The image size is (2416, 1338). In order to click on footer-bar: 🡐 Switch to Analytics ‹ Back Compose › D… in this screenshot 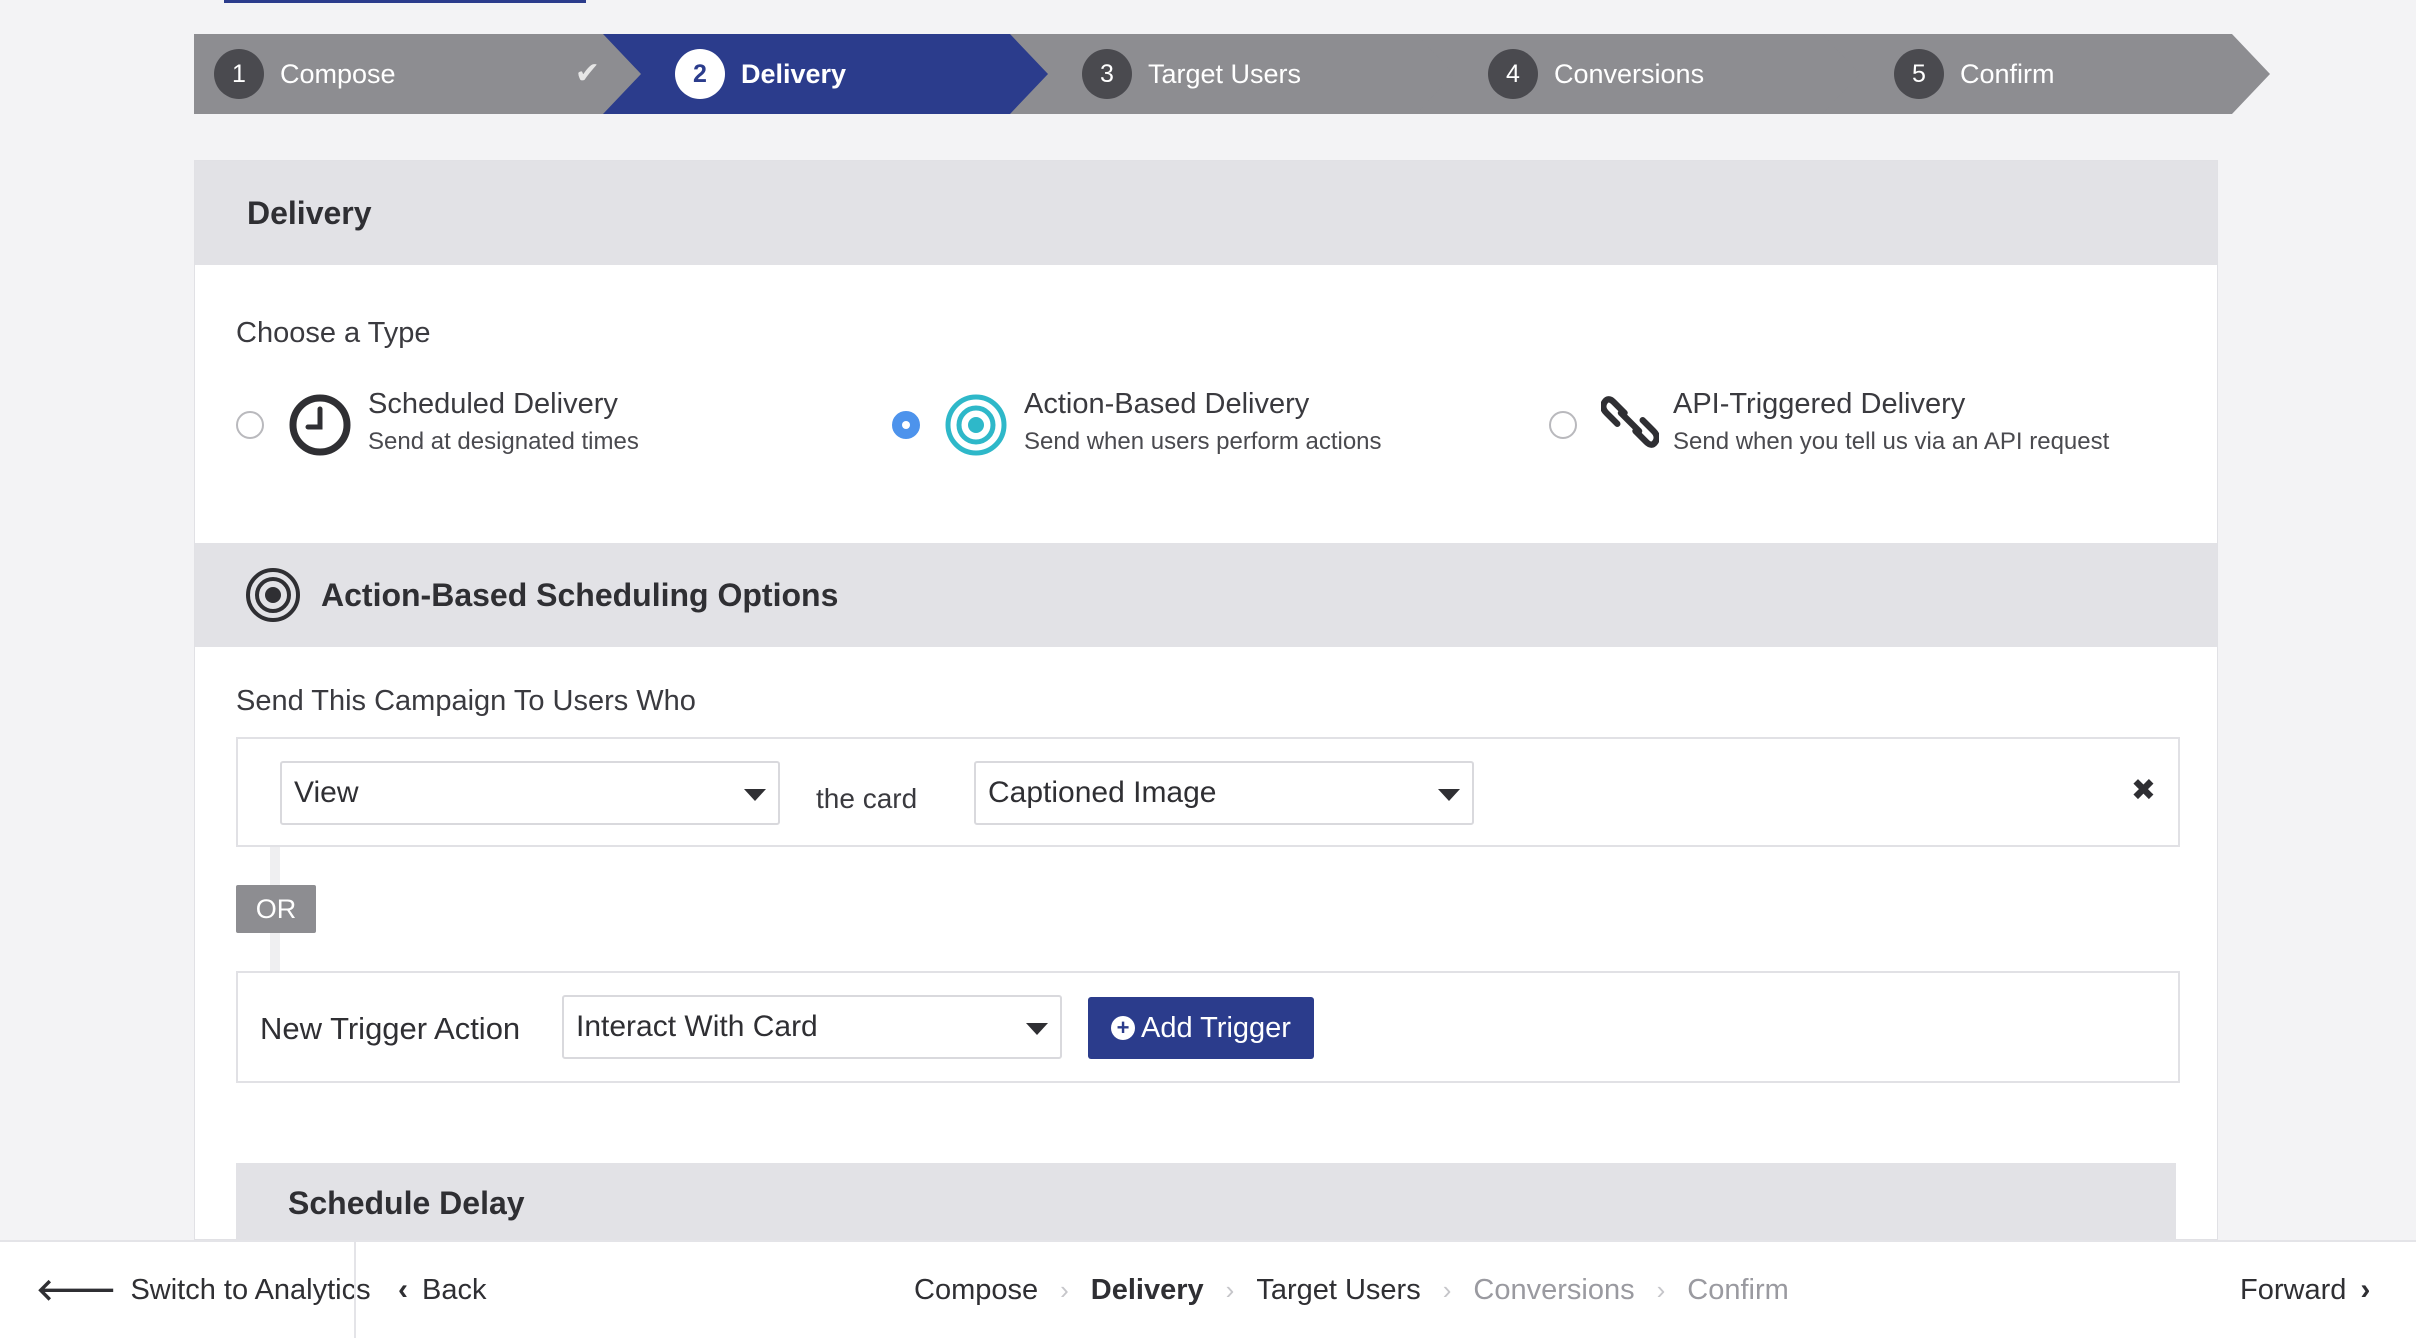, I will do `click(1208, 1289)`.